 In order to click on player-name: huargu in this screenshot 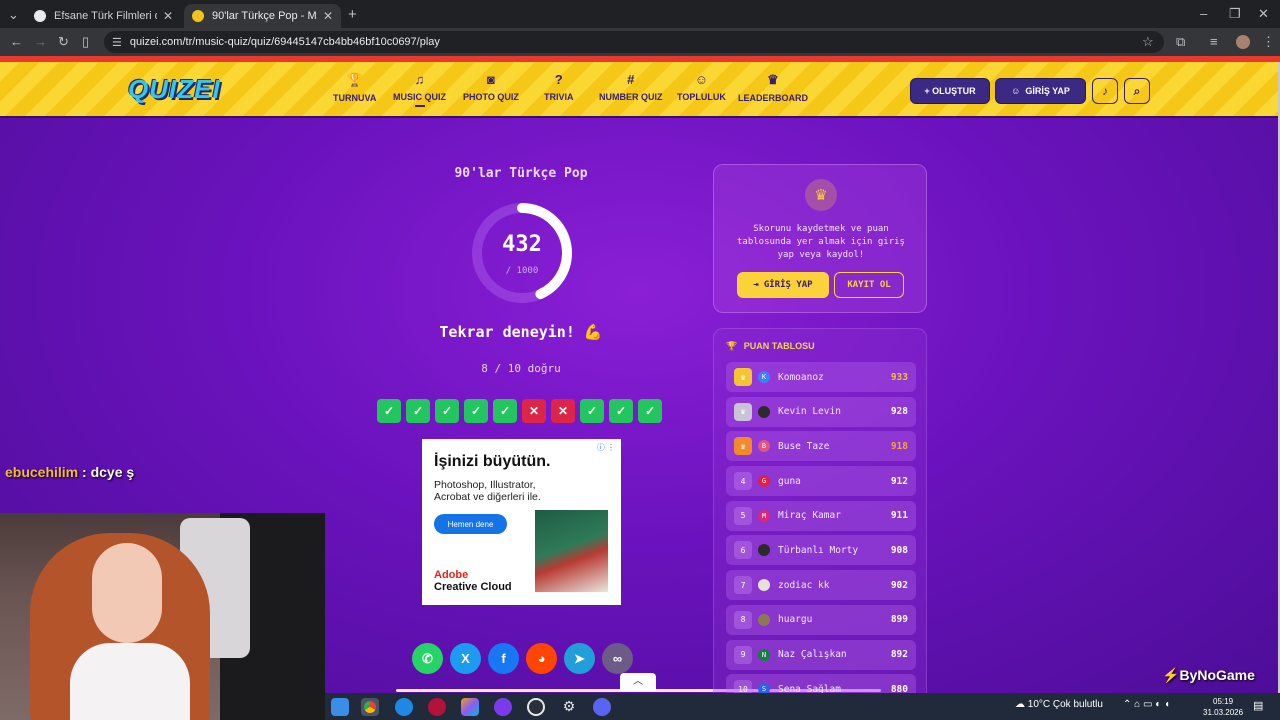, I will do `click(795, 620)`.